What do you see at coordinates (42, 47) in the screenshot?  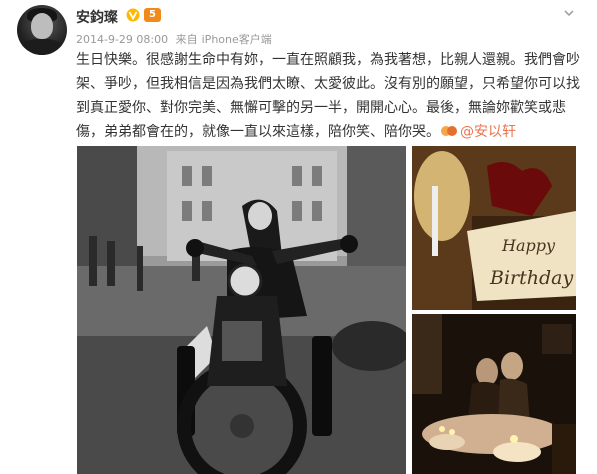 I see `avatar-body` at bounding box center [42, 47].